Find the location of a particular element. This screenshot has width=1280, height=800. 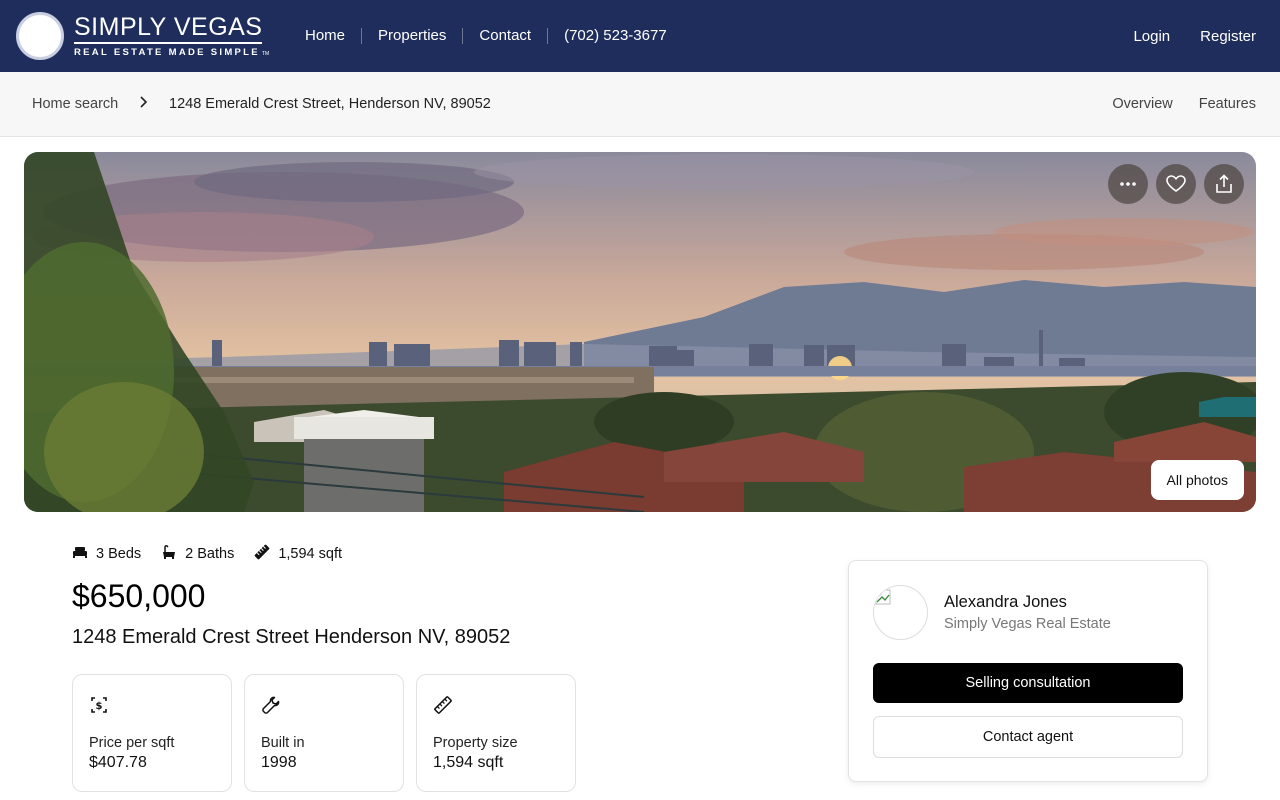

all-photos-button: All photos is located at coordinates (1197, 480).